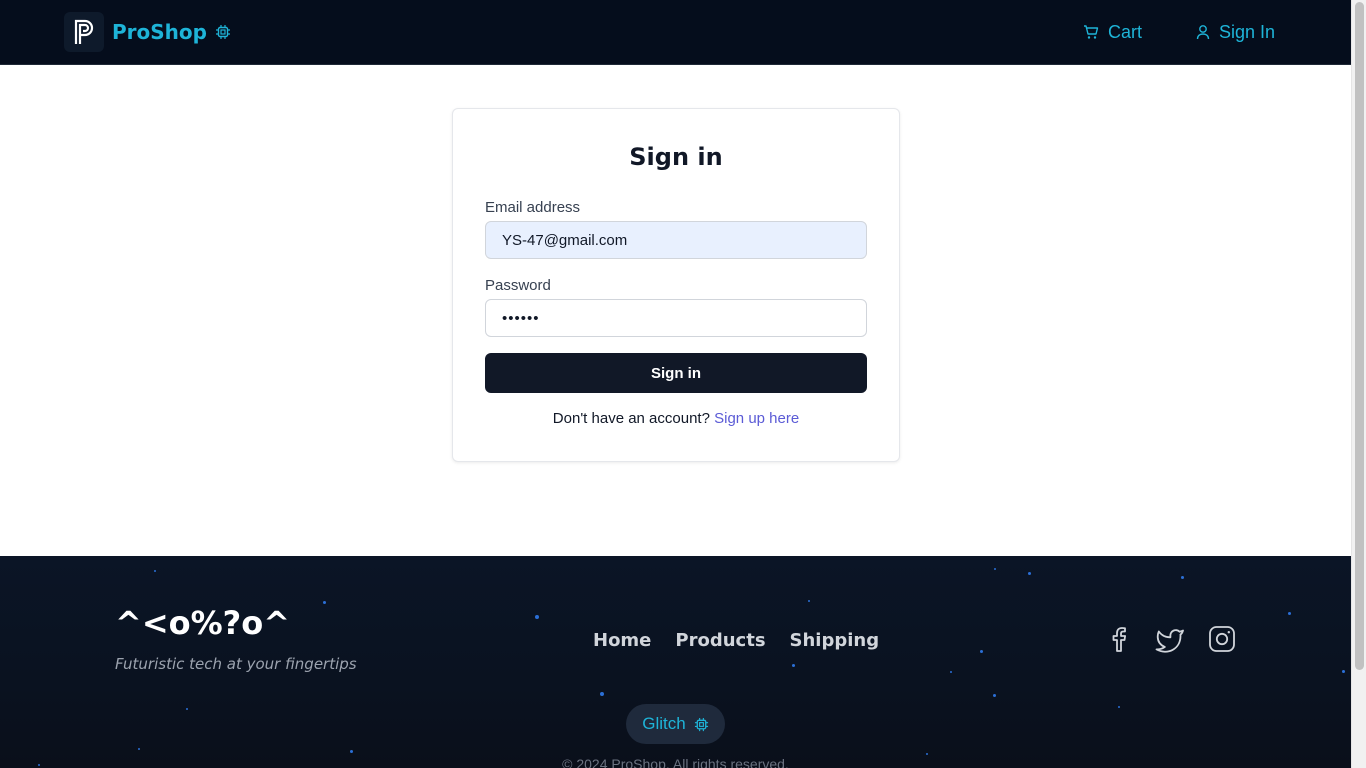 This screenshot has width=1366, height=768. Describe the element at coordinates (631, 418) in the screenshot. I see `no-account-text: Don't have an account?` at that location.